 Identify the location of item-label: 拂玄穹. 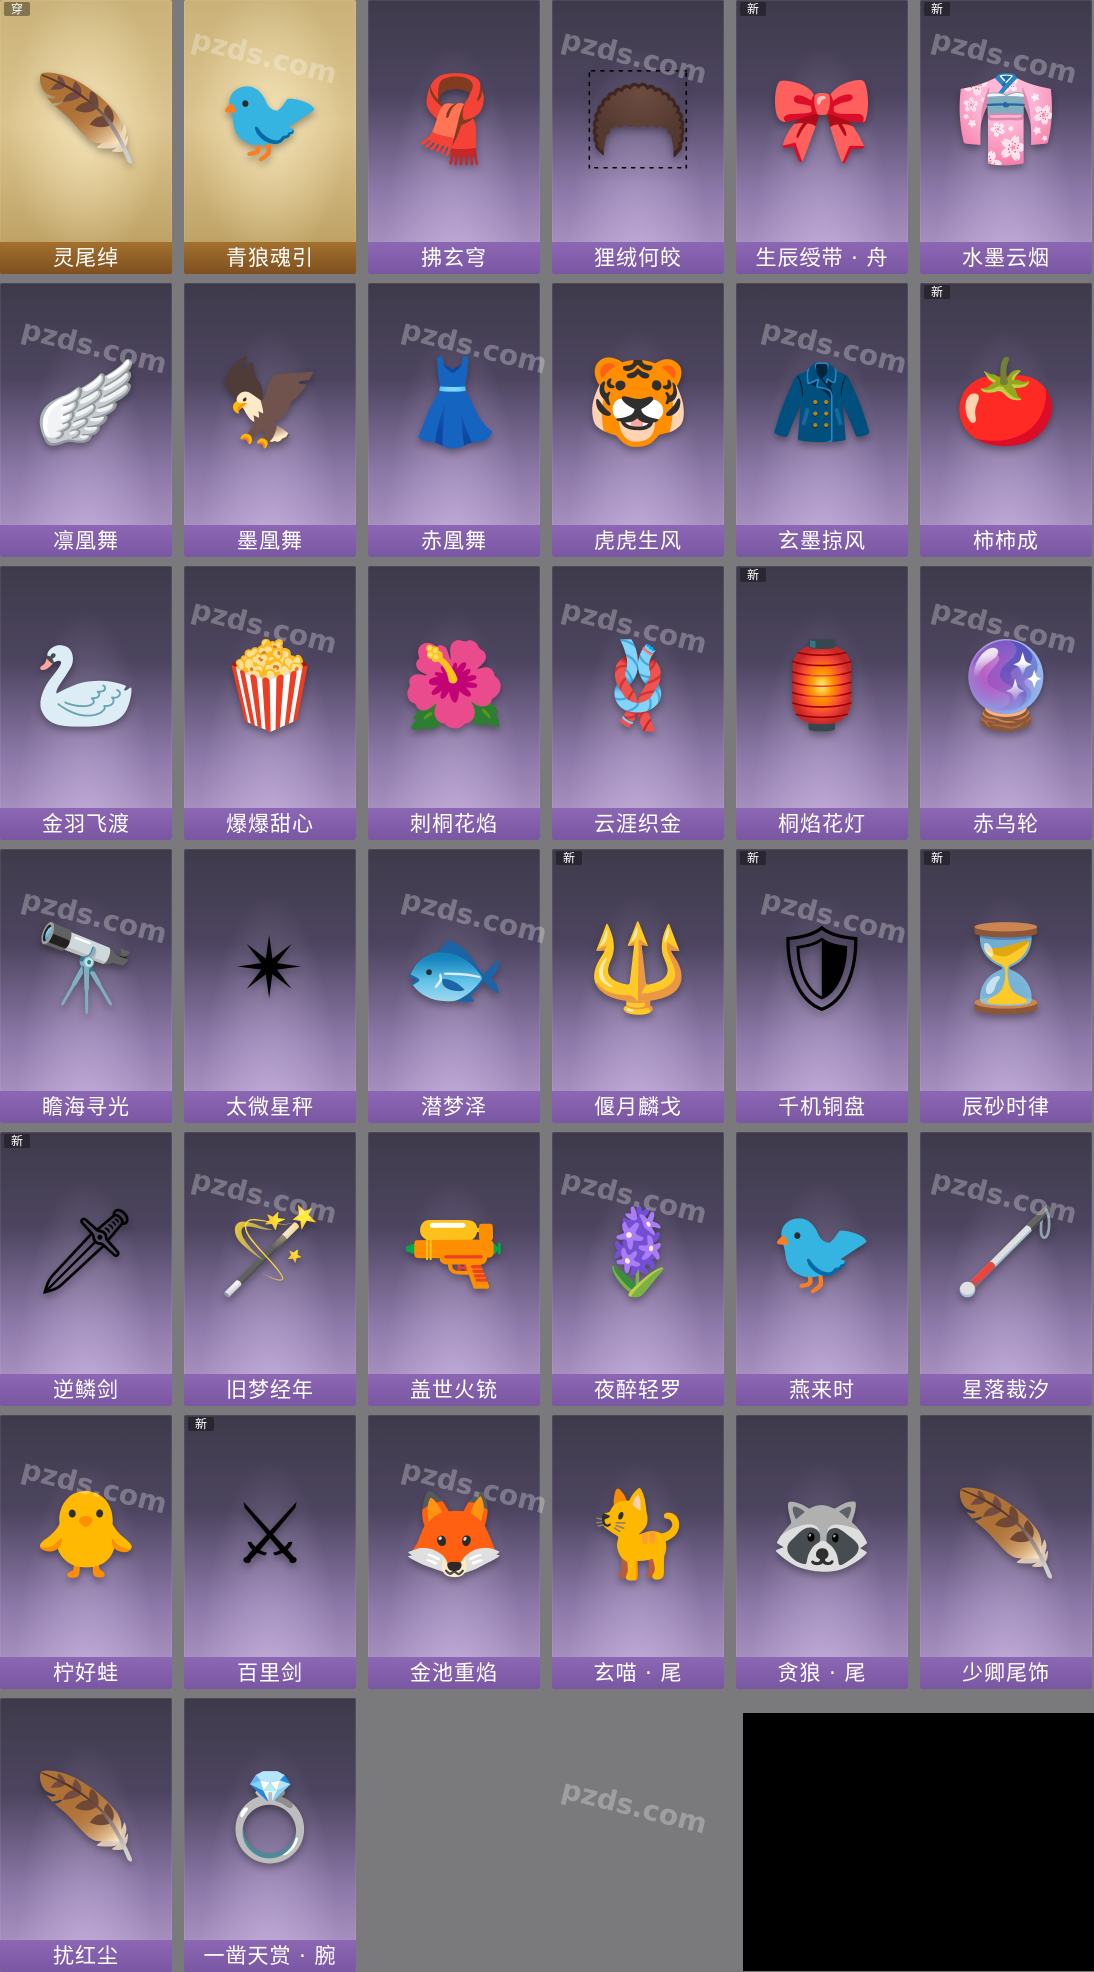
(454, 258).